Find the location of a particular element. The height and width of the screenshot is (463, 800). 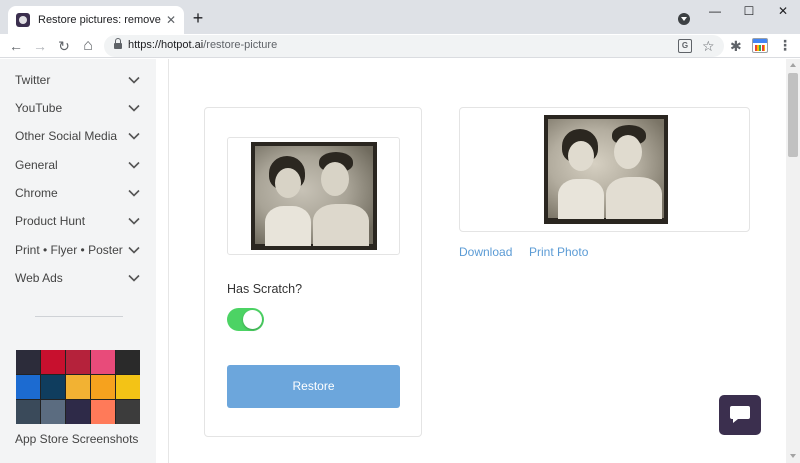

tab-search-icon is located at coordinates (684, 19).